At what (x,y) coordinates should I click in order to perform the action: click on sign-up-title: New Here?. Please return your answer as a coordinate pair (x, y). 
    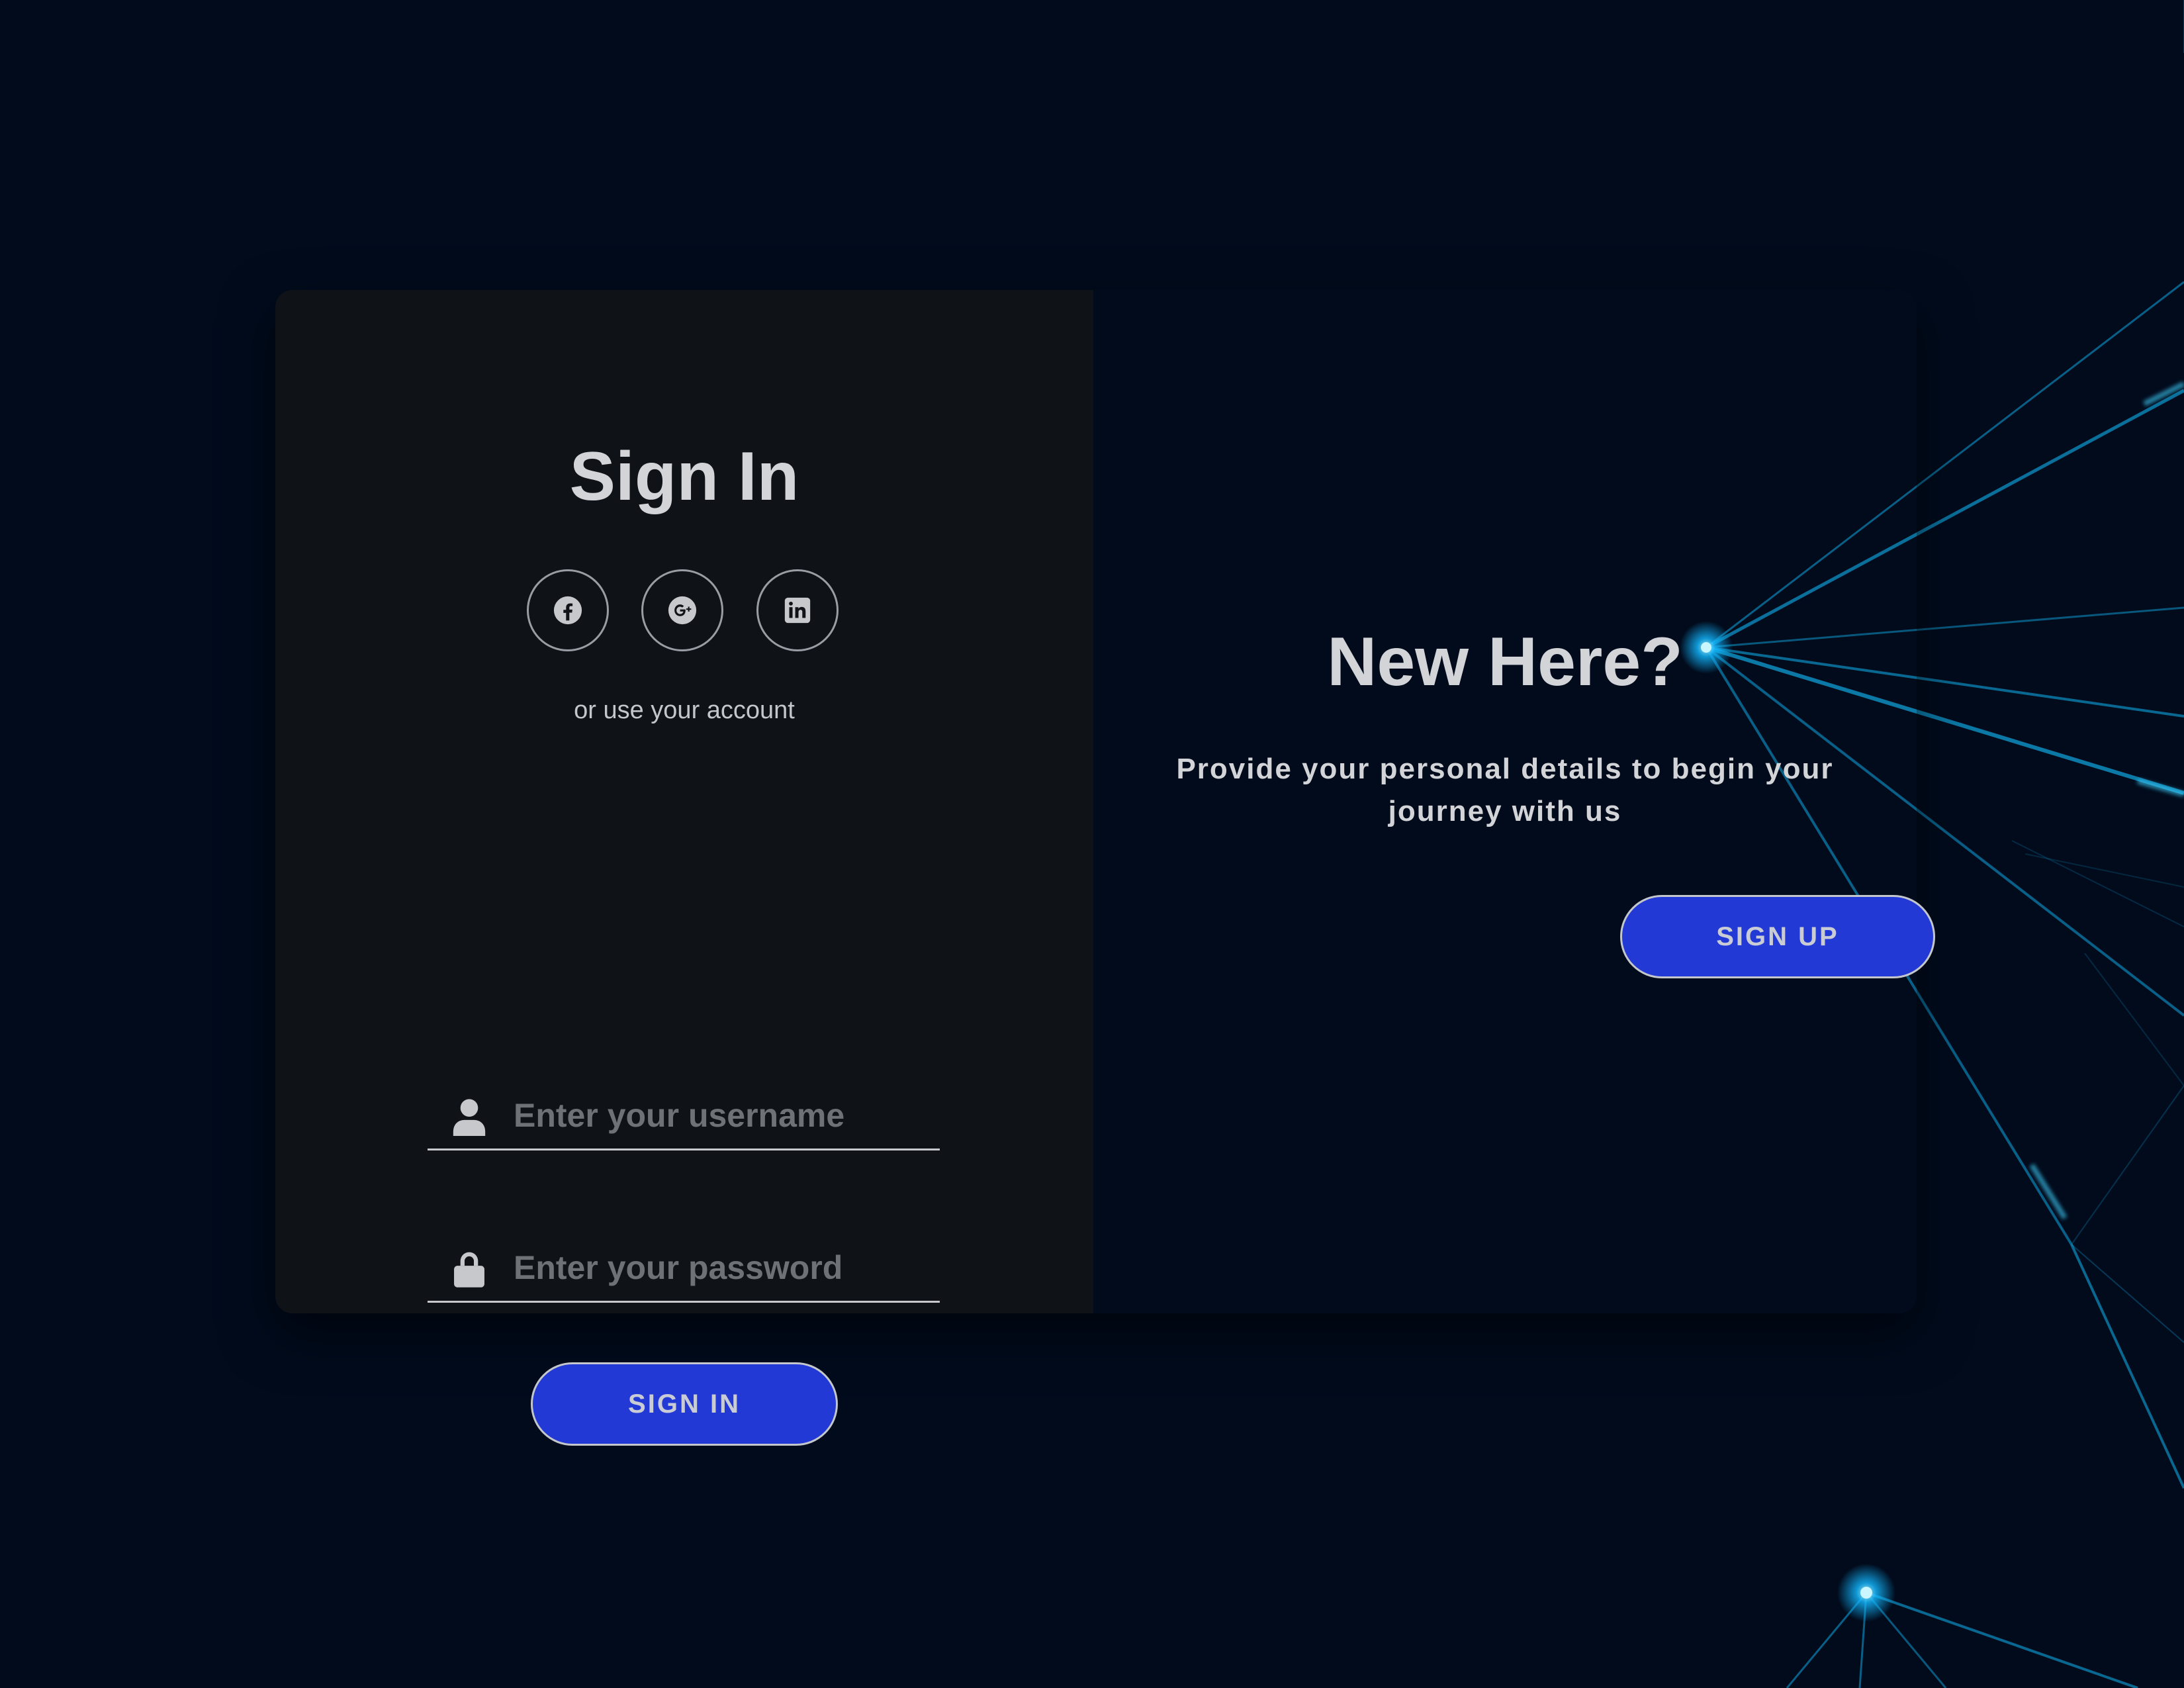
    Looking at the image, I should click on (1505, 662).